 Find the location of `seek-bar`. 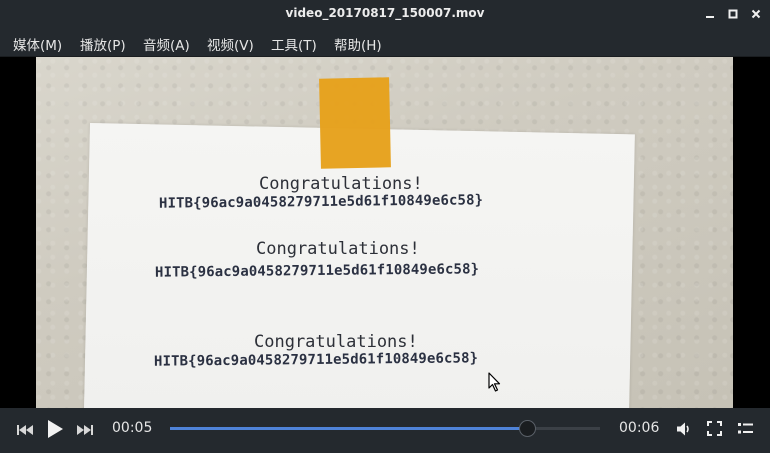

seek-bar is located at coordinates (385, 428).